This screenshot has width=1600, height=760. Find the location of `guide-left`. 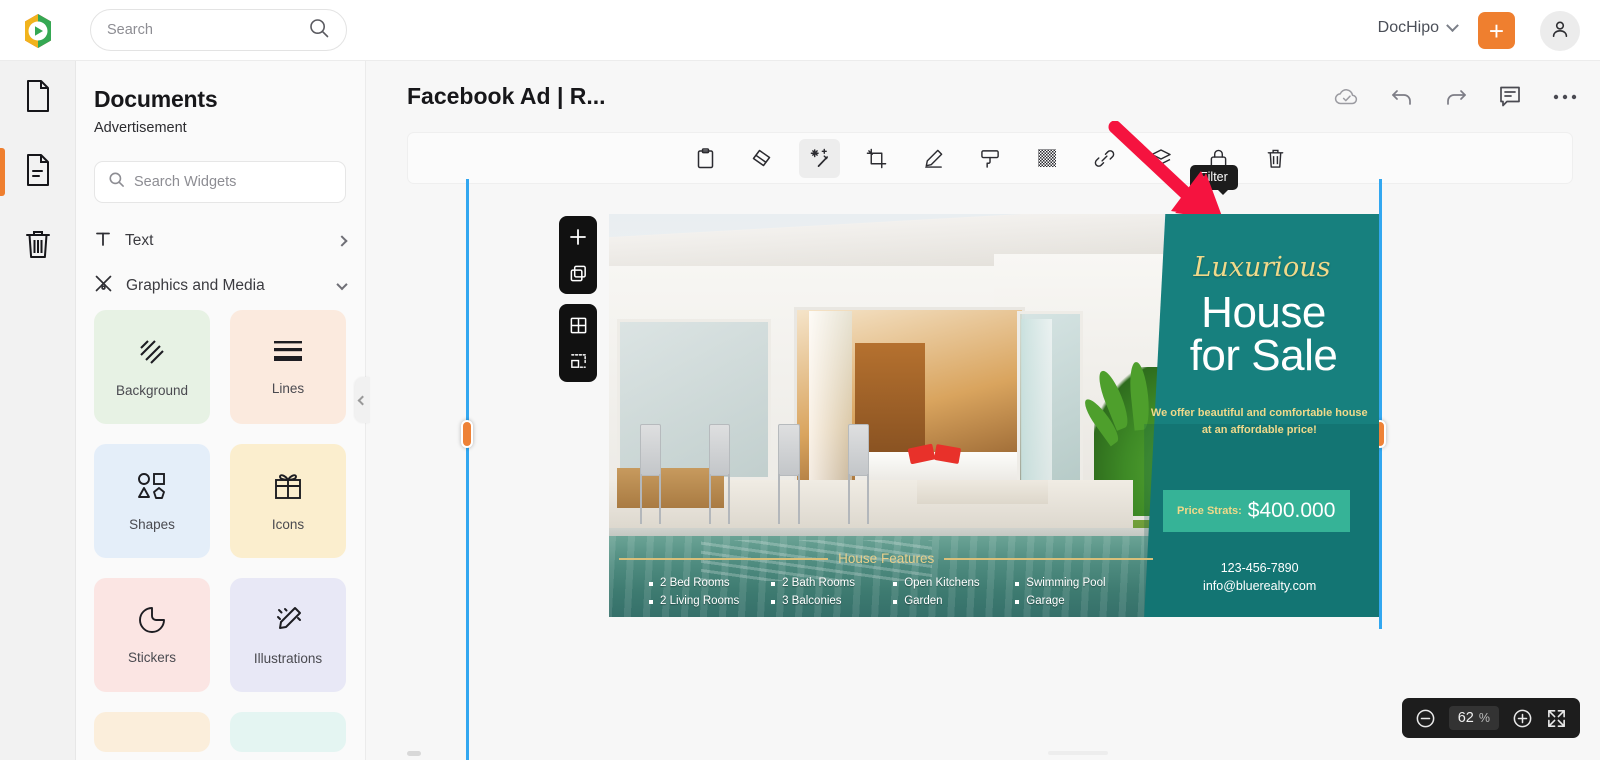

guide-left is located at coordinates (467, 469).